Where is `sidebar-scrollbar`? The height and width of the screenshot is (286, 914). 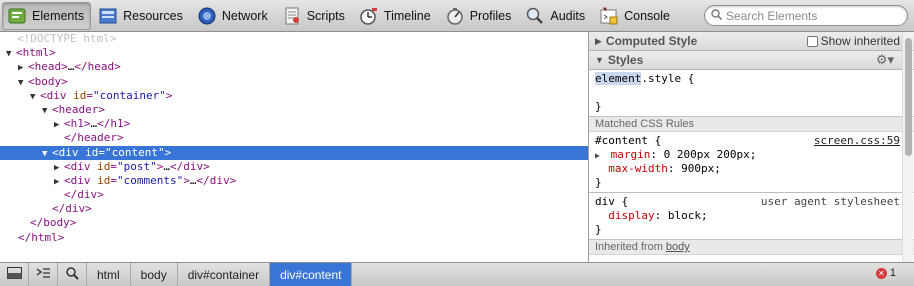
sidebar-scrollbar is located at coordinates (907, 147).